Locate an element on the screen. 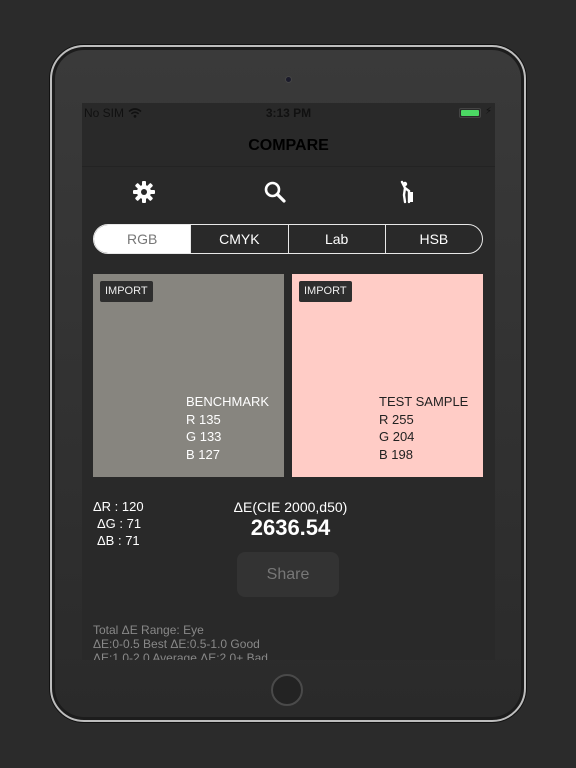  note-line-3: ΔE:1.0-2.0 Average ΔE:2.0+ Bad is located at coordinates (180, 655).